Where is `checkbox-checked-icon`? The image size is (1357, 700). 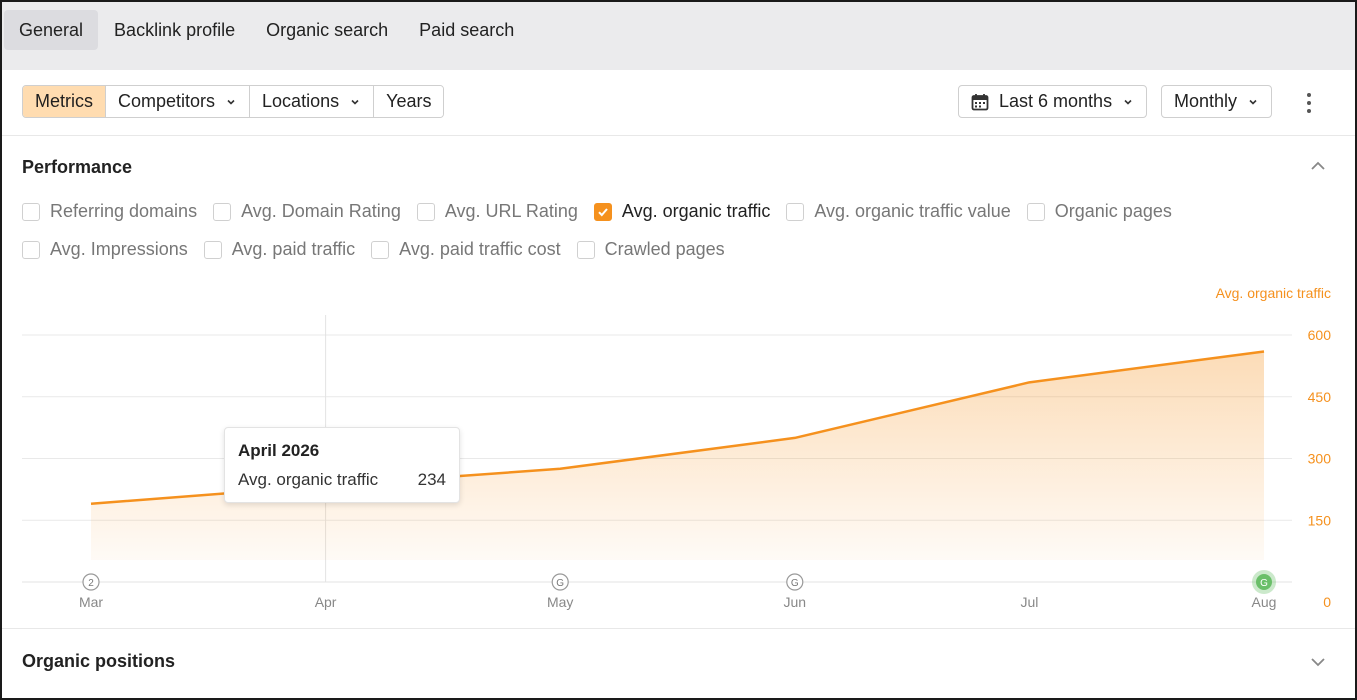 checkbox-checked-icon is located at coordinates (602, 211).